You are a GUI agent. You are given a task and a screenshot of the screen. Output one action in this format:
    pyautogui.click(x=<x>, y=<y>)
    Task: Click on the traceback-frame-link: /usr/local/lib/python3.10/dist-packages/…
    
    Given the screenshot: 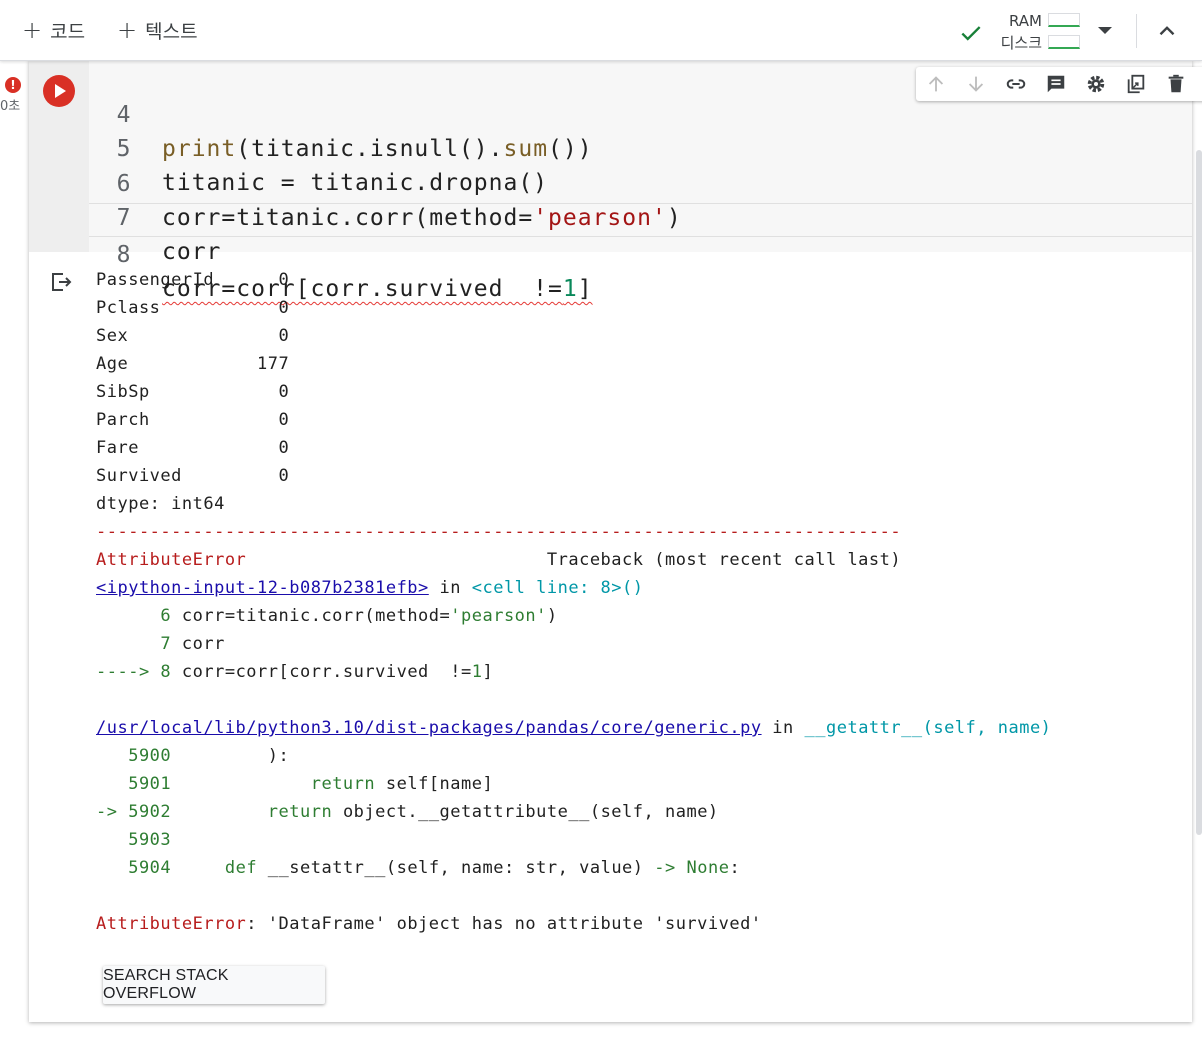 What is the action you would take?
    pyautogui.click(x=429, y=728)
    